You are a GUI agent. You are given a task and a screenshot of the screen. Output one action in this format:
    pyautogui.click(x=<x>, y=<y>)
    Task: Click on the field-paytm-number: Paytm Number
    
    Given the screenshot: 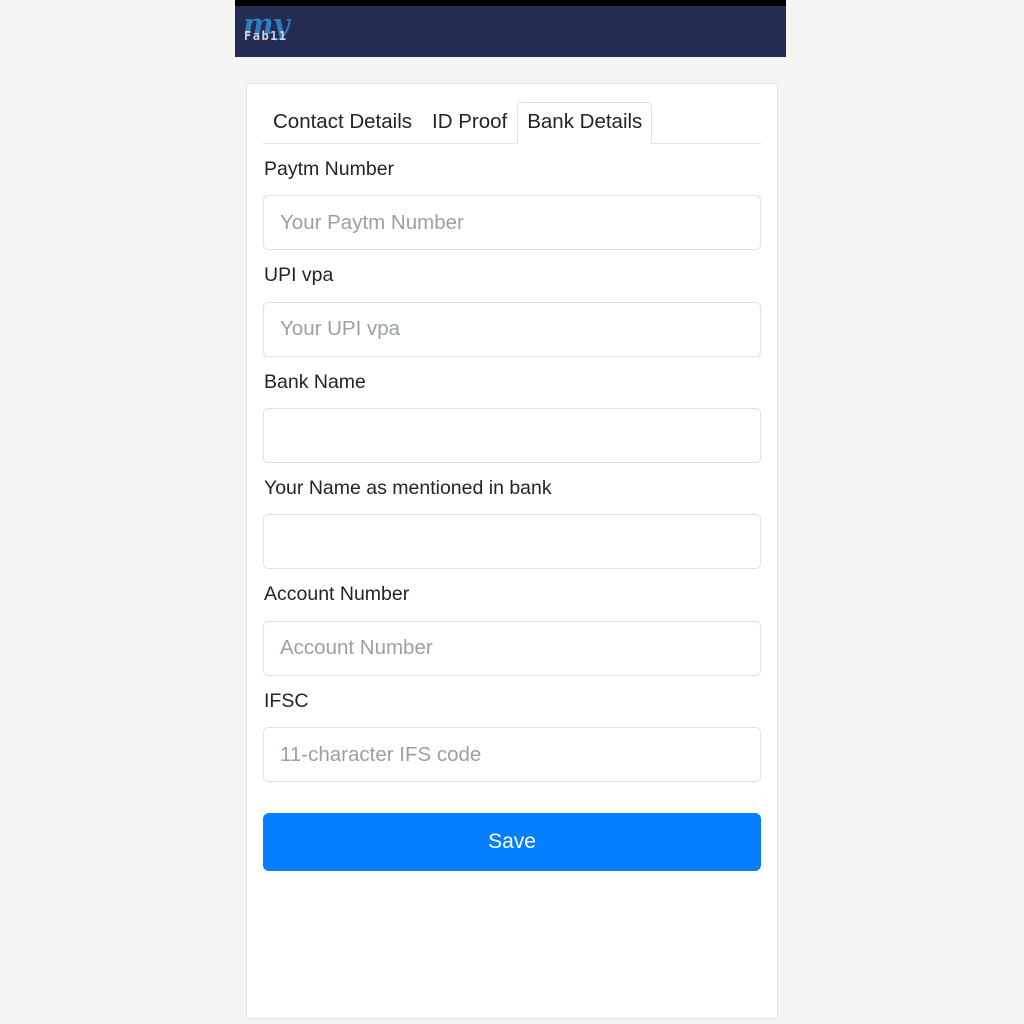 What is the action you would take?
    pyautogui.click(x=512, y=197)
    